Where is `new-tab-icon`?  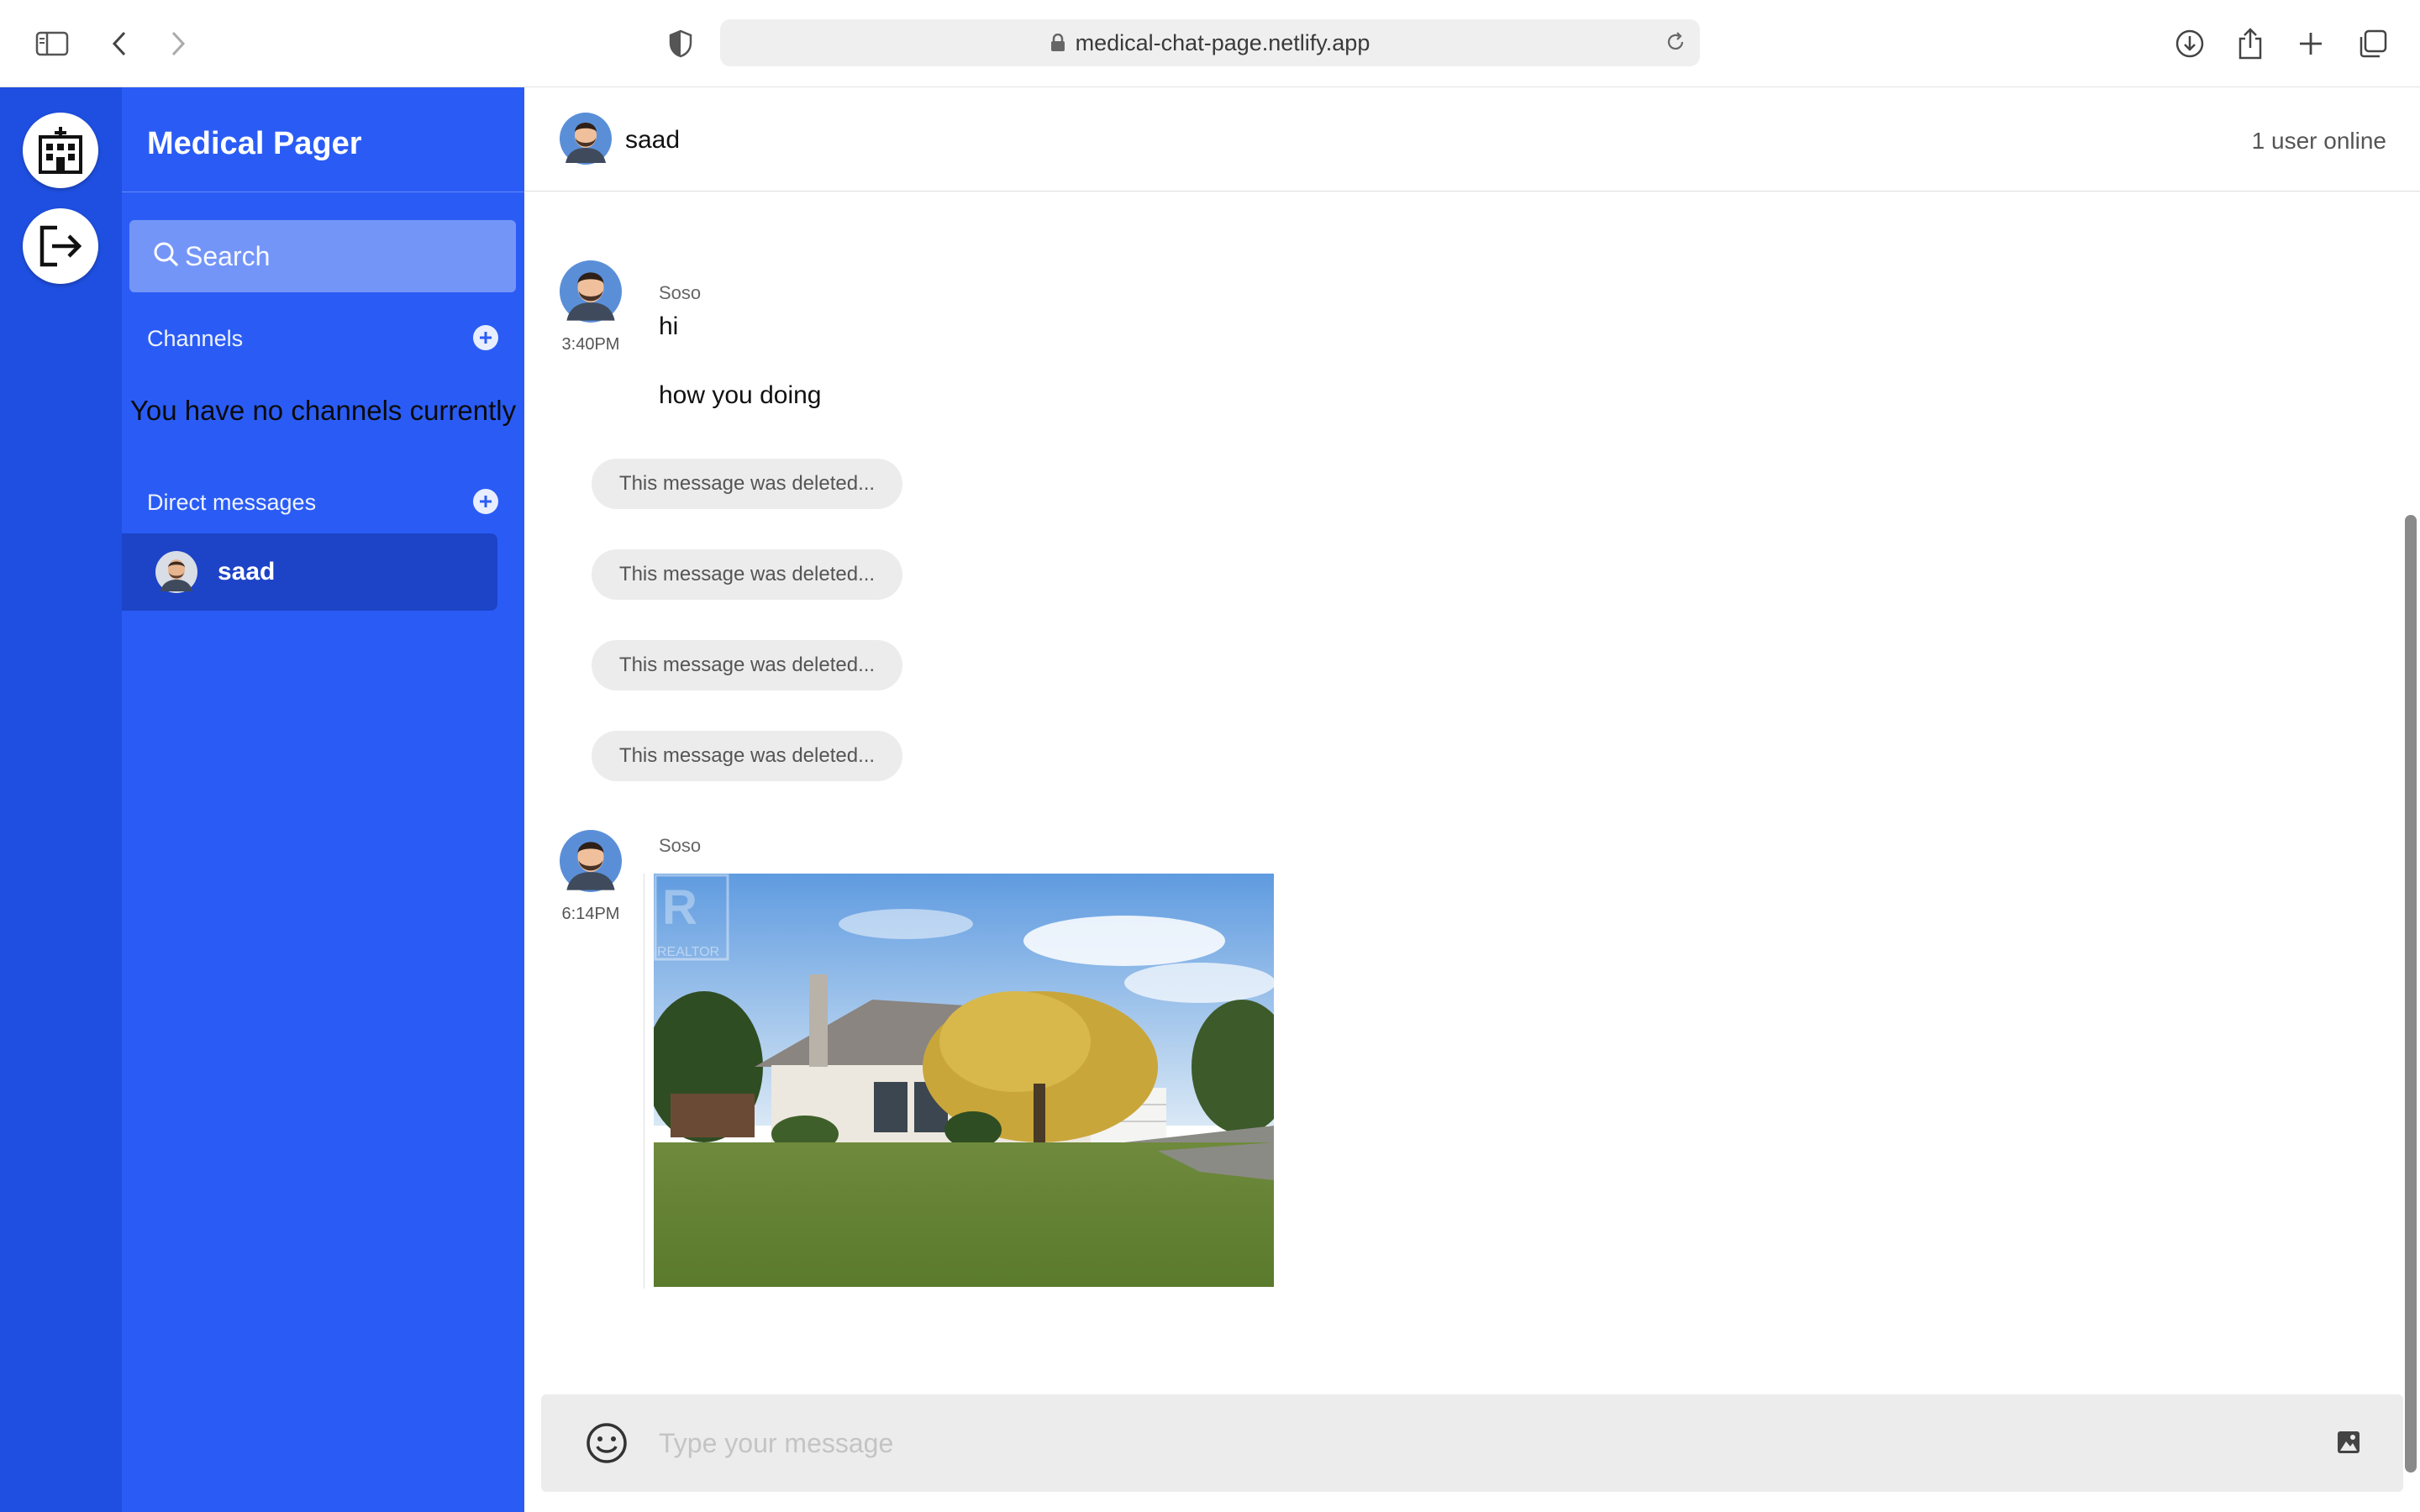
new-tab-icon is located at coordinates (2310, 43).